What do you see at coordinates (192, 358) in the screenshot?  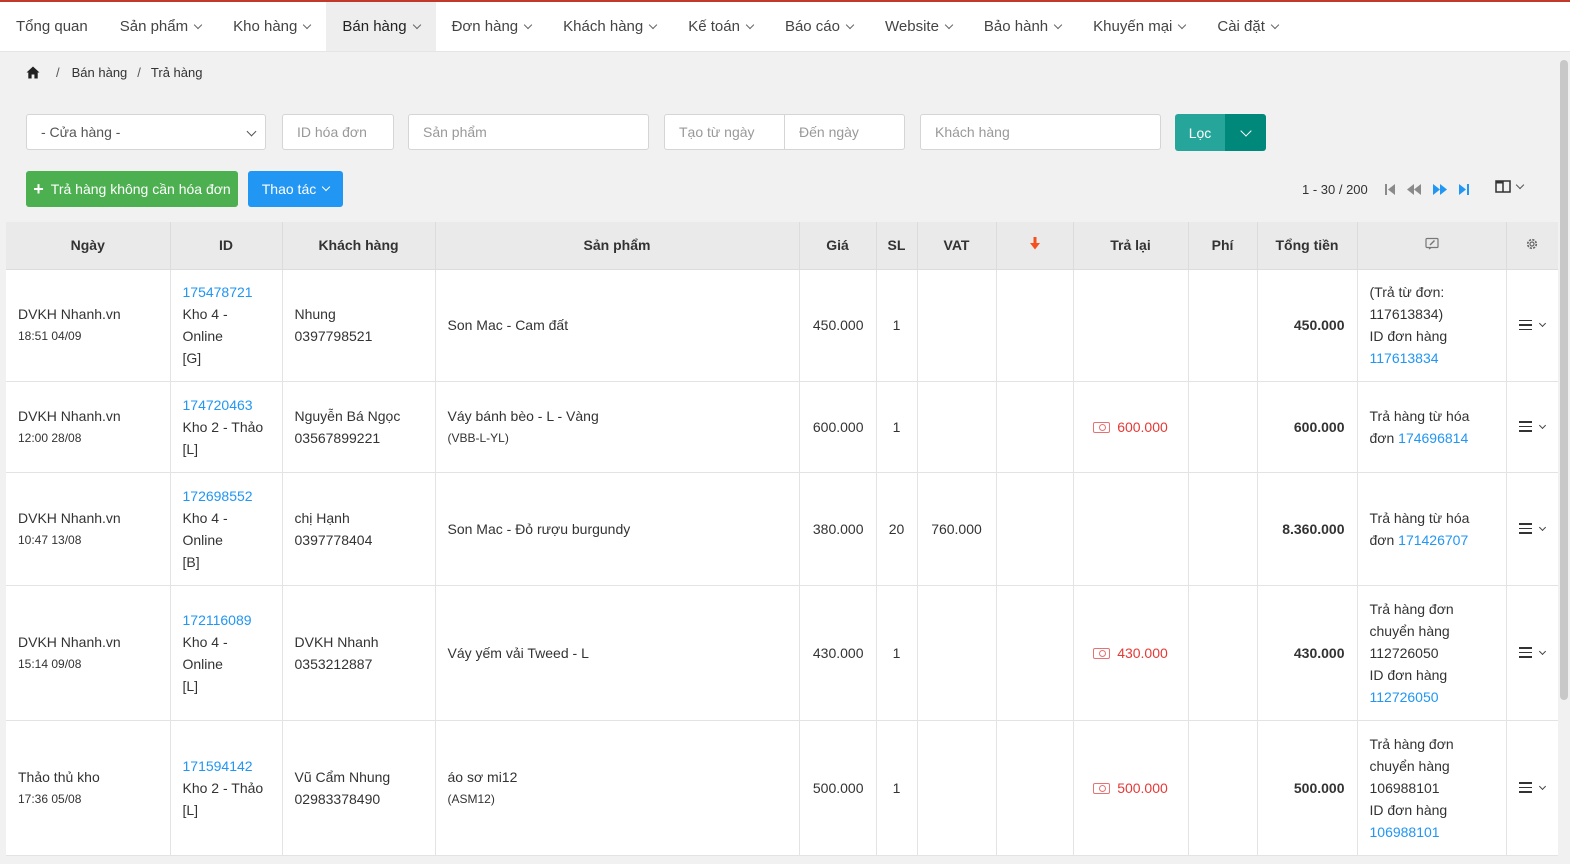 I see `store-tag: [G]` at bounding box center [192, 358].